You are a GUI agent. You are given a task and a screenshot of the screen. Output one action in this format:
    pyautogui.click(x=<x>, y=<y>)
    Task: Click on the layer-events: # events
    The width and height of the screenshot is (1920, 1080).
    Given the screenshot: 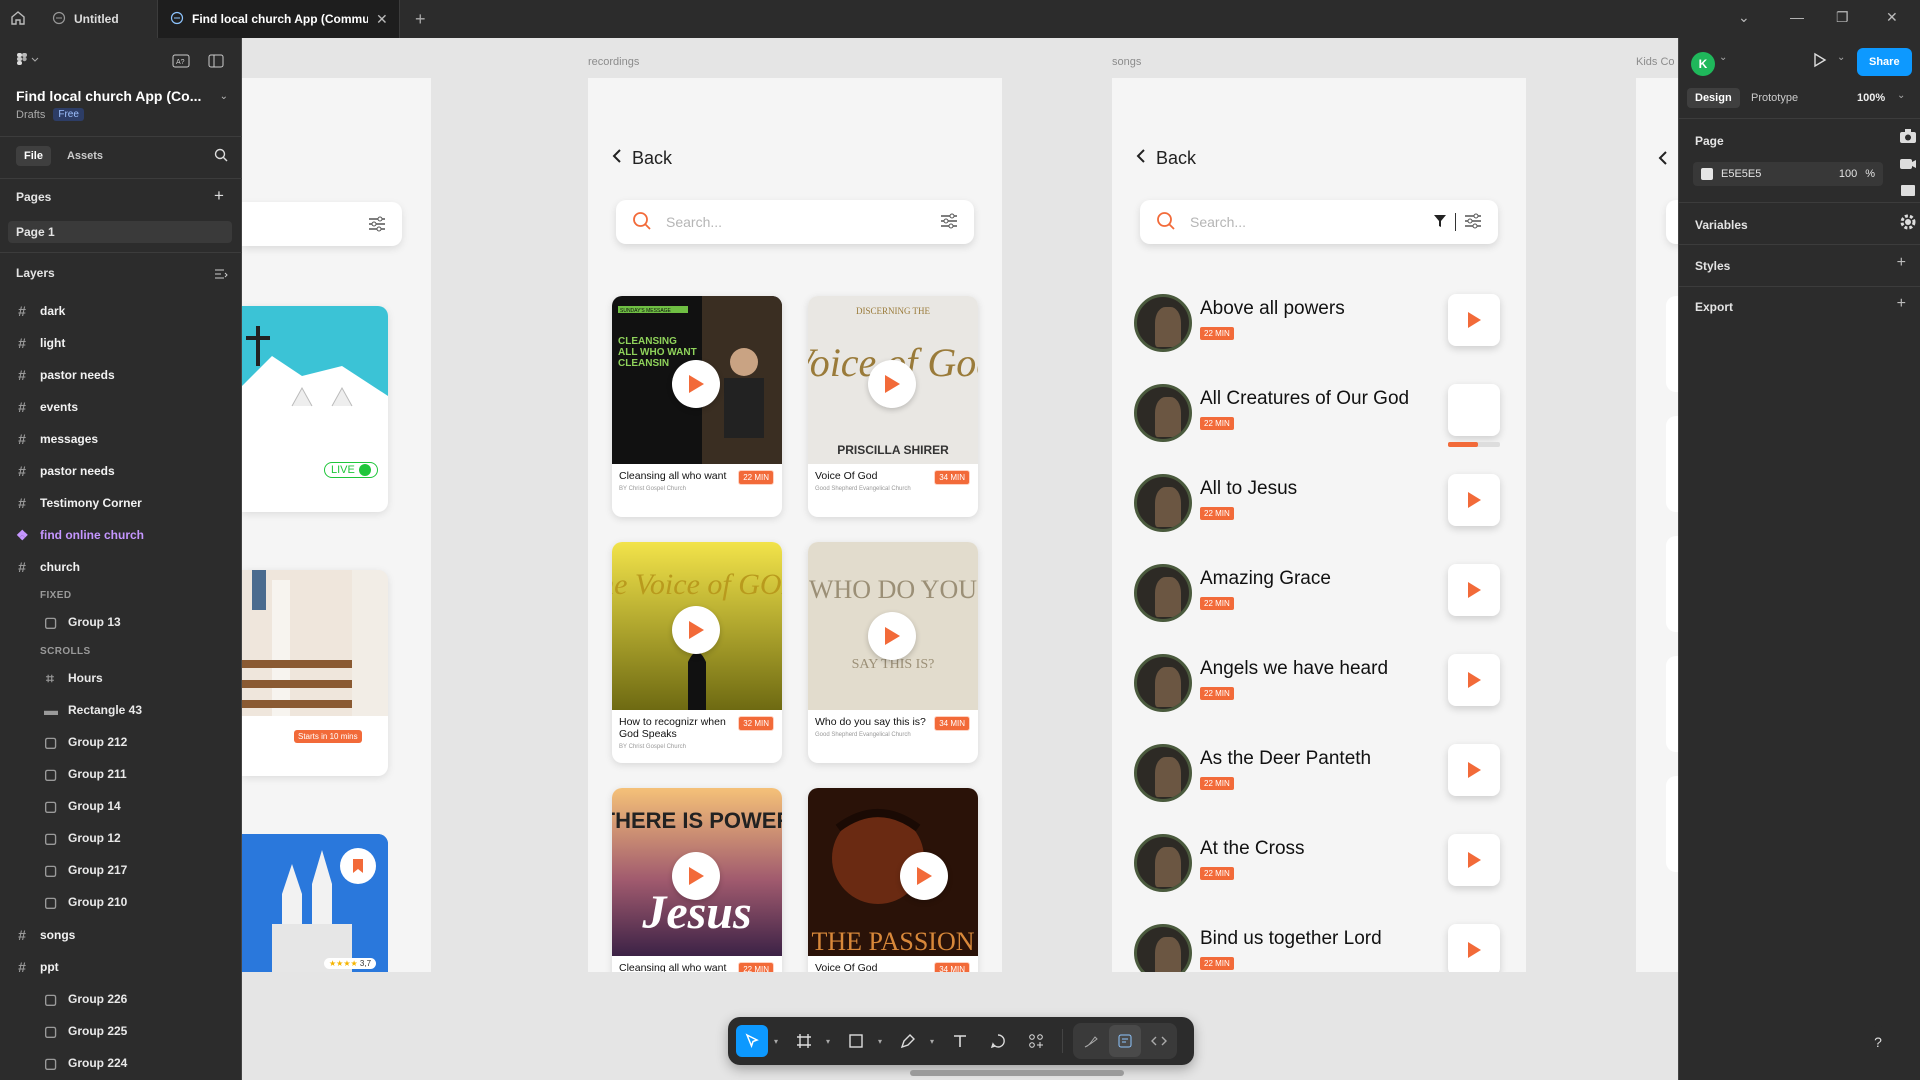 What is the action you would take?
    pyautogui.click(x=47, y=407)
    